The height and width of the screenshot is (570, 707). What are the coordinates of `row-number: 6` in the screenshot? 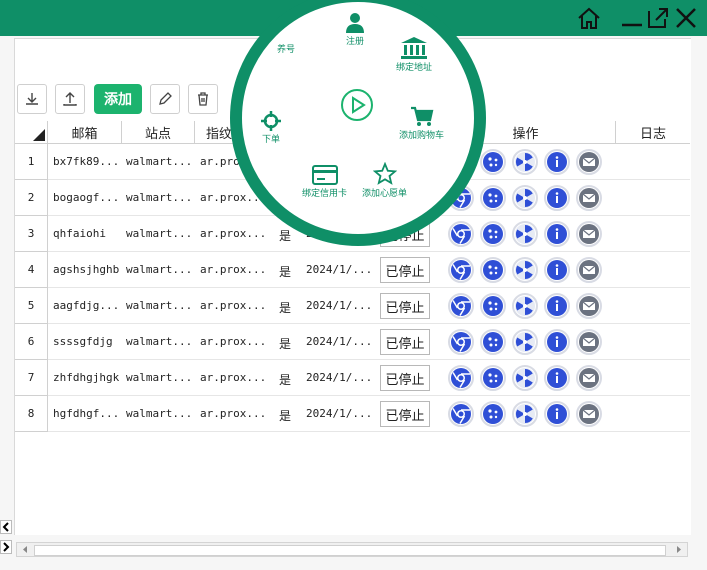 It's located at (31, 342).